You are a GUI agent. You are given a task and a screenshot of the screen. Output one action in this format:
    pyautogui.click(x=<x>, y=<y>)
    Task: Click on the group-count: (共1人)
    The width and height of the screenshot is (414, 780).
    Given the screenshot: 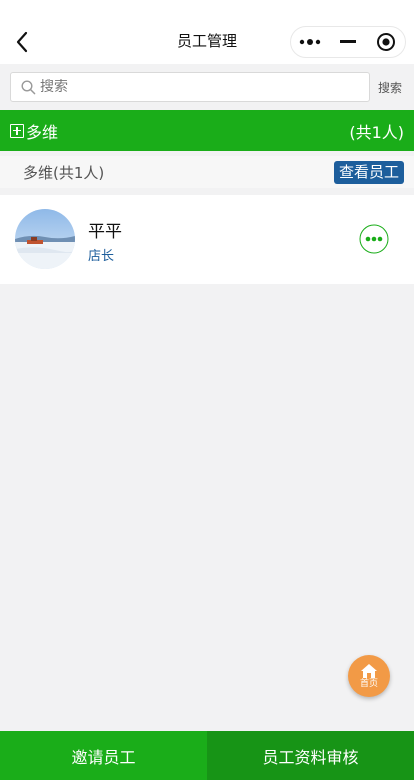 What is the action you would take?
    pyautogui.click(x=376, y=132)
    